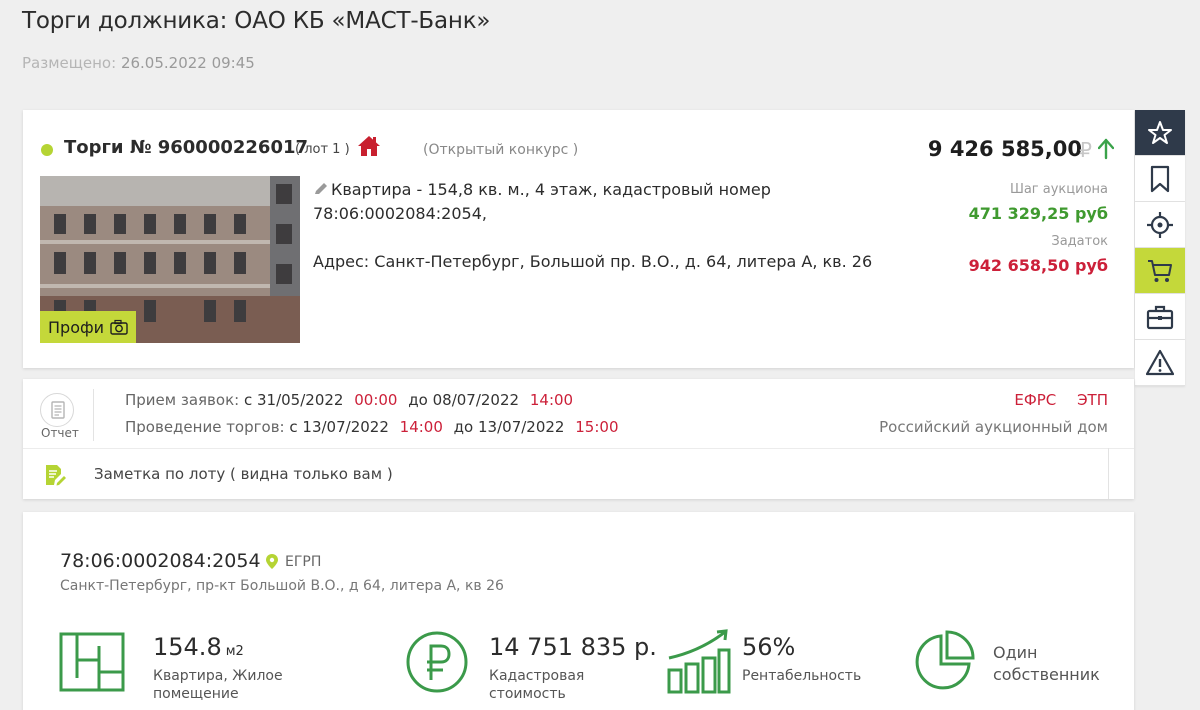 The width and height of the screenshot is (1200, 710). I want to click on current-price: 9 426 585,00, so click(1004, 149).